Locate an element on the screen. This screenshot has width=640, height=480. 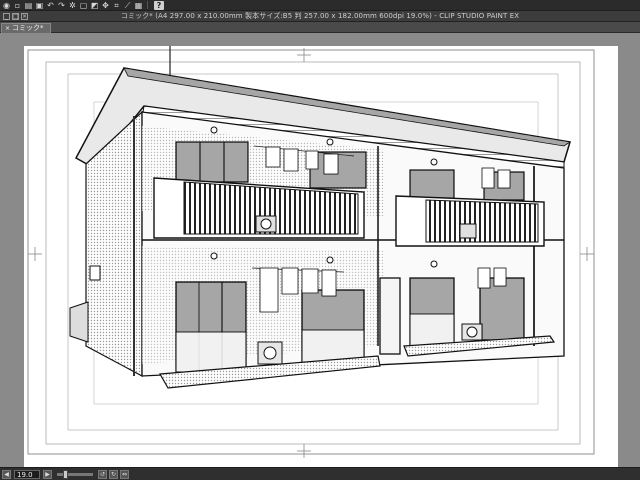
eye-icon: ◉ is located at coordinates (6, 5).